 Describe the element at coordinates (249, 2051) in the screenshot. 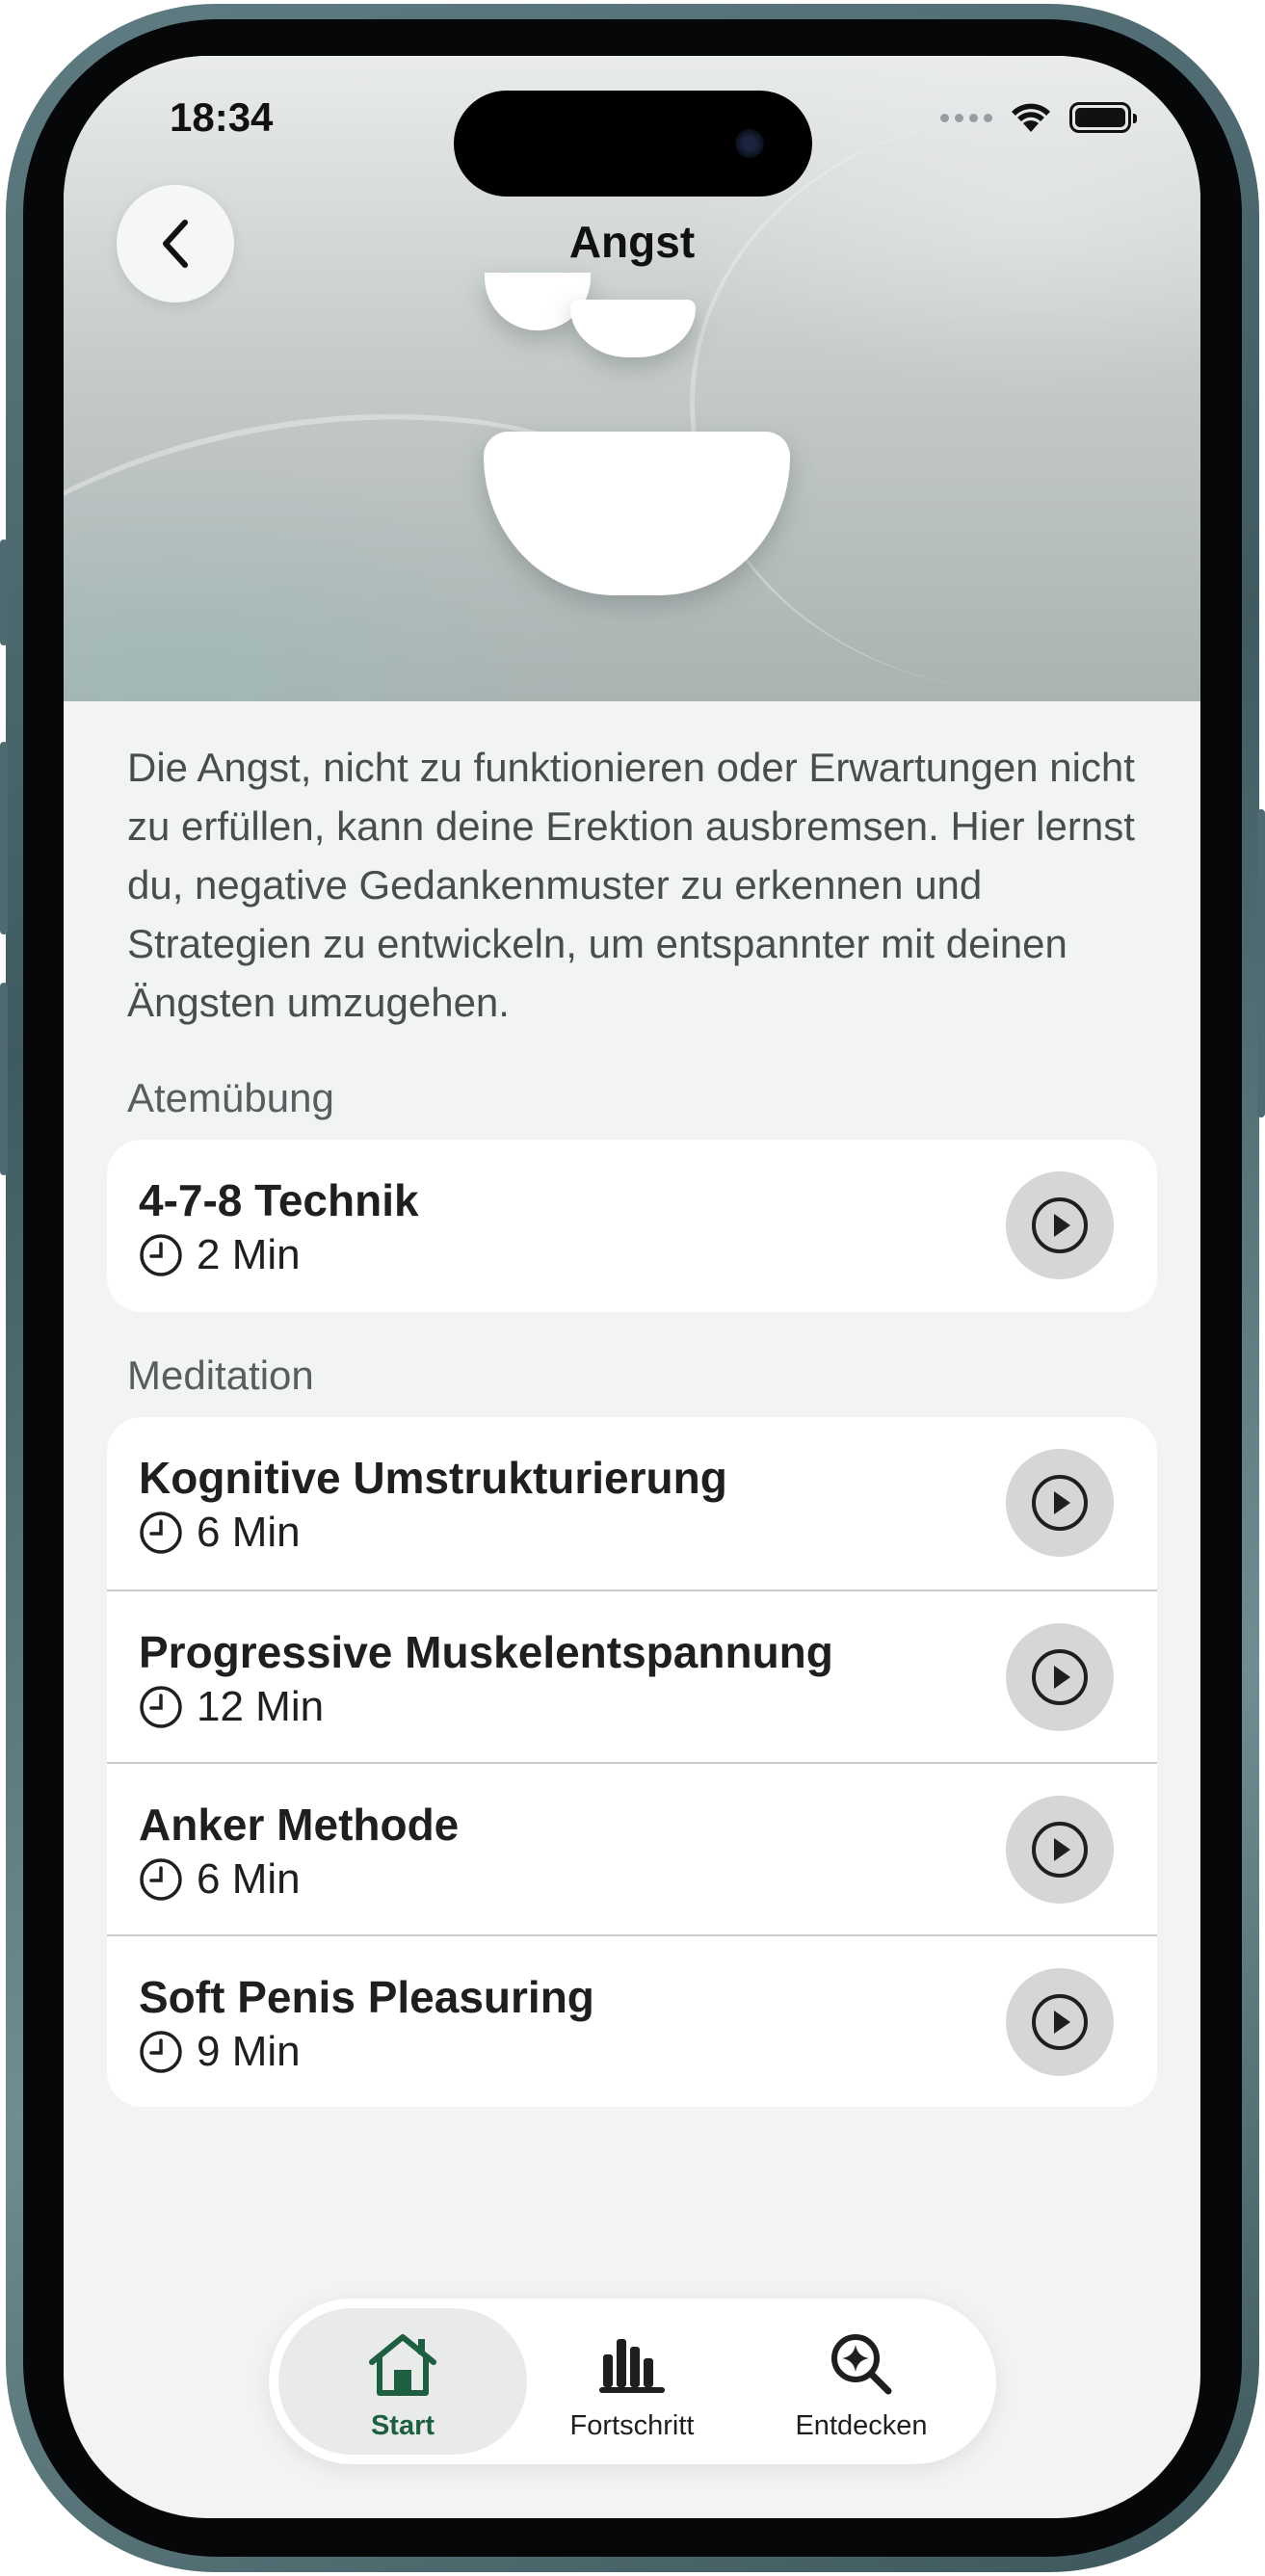

I see `exercise-duration: 9 Min` at that location.